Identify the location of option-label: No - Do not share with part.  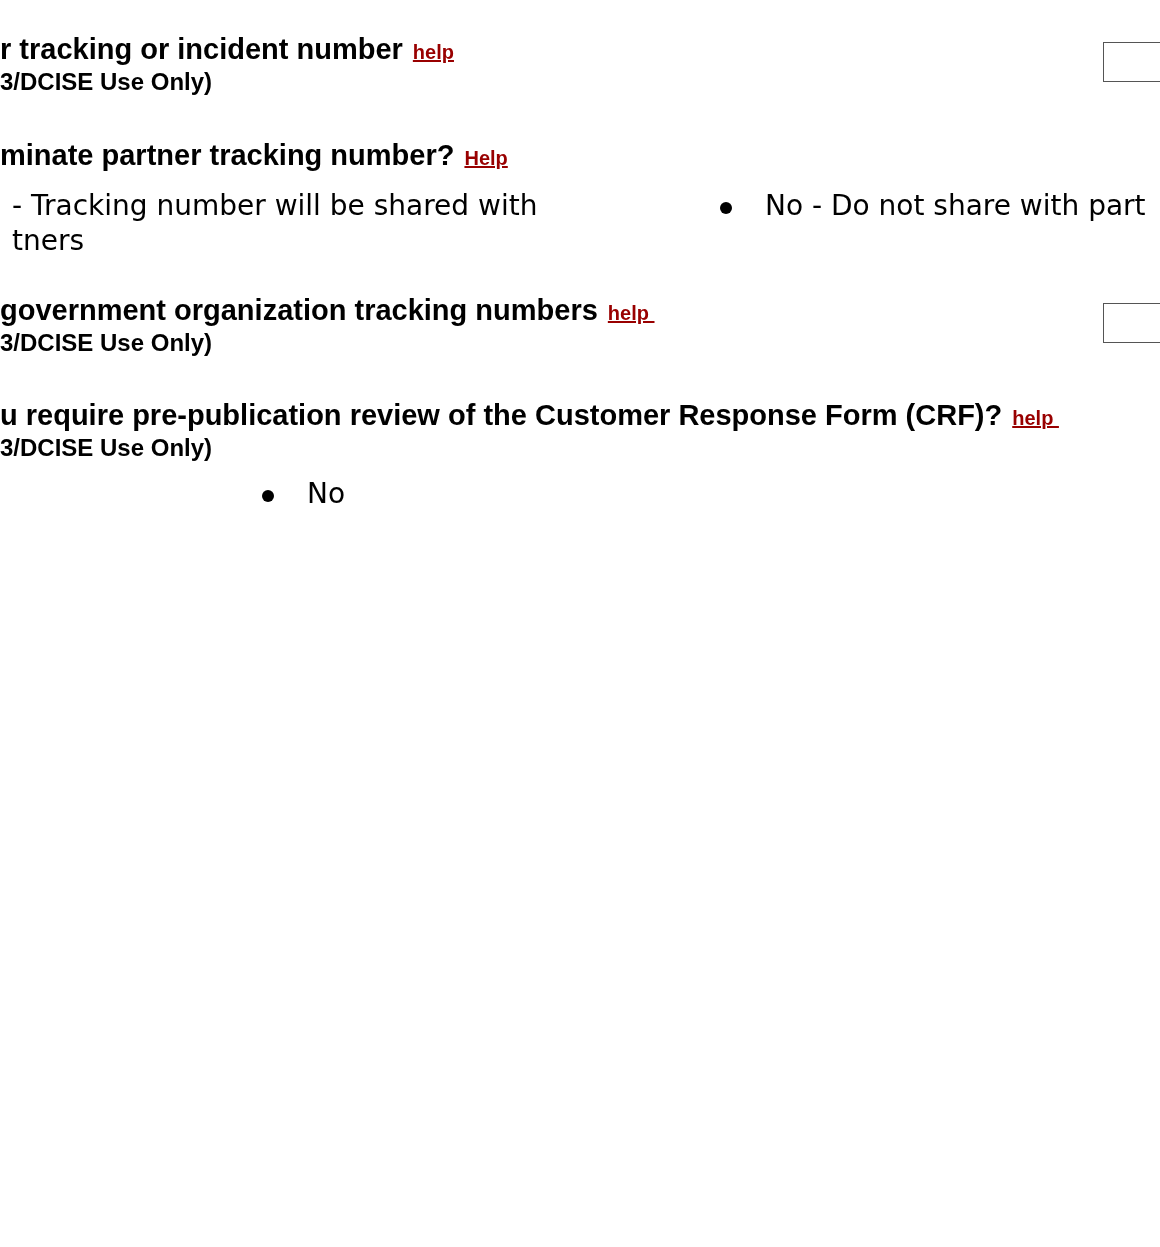
(955, 205).